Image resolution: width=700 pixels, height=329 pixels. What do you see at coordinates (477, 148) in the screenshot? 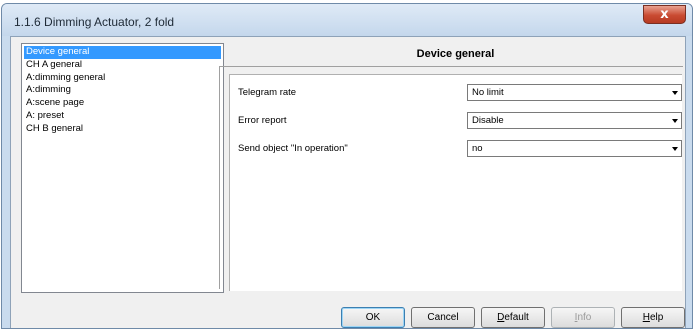
I see `send-object-value: no` at bounding box center [477, 148].